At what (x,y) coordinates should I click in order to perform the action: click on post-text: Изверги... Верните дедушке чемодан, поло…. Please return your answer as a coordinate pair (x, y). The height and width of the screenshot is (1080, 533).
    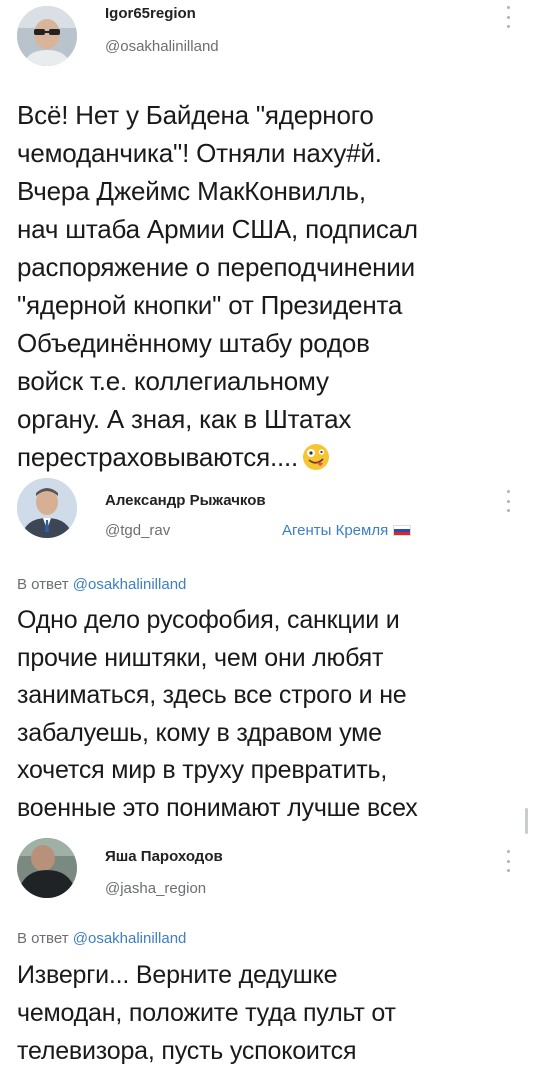
    Looking at the image, I should click on (272, 1013).